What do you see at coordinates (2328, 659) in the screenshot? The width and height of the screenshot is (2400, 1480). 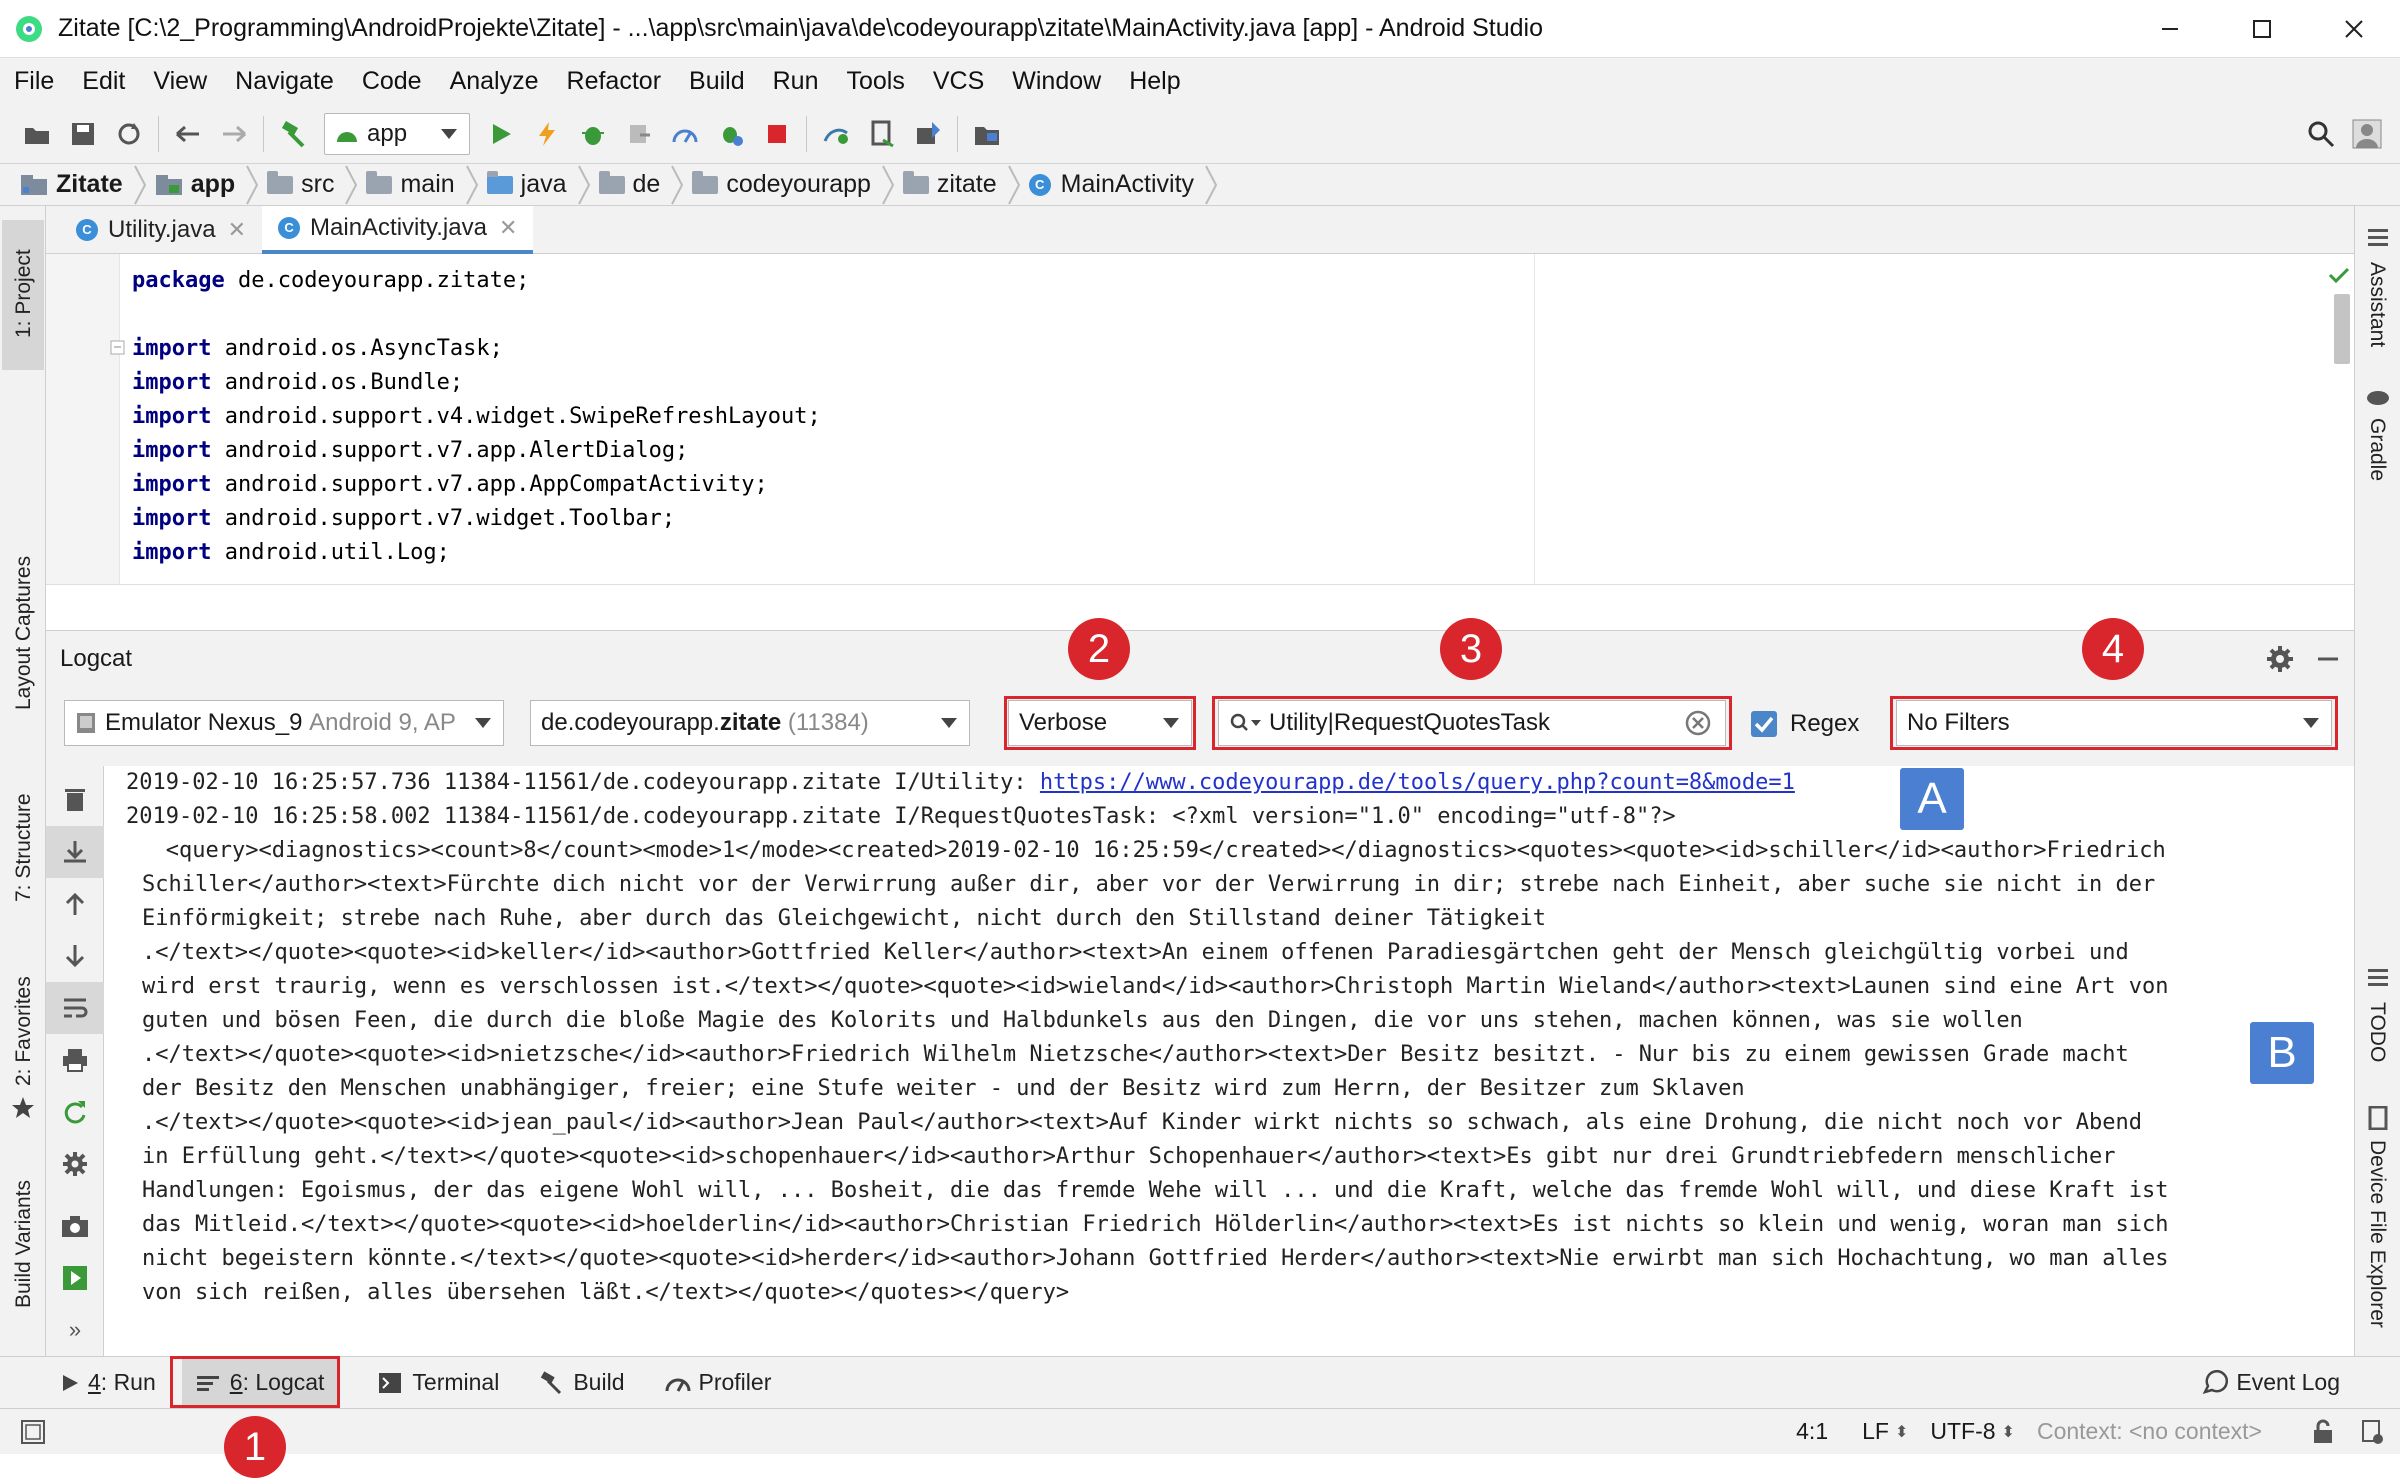 I see `minimize-panel-icon` at bounding box center [2328, 659].